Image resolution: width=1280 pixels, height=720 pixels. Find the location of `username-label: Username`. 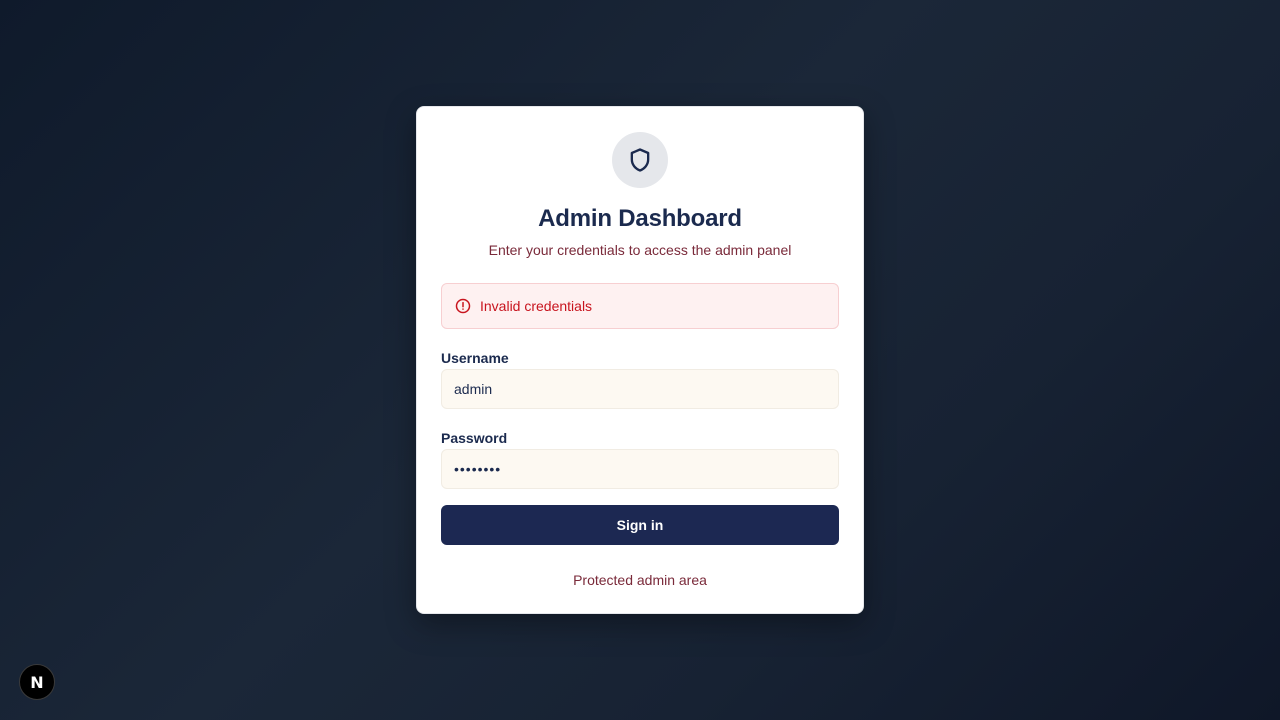

username-label: Username is located at coordinates (475, 358).